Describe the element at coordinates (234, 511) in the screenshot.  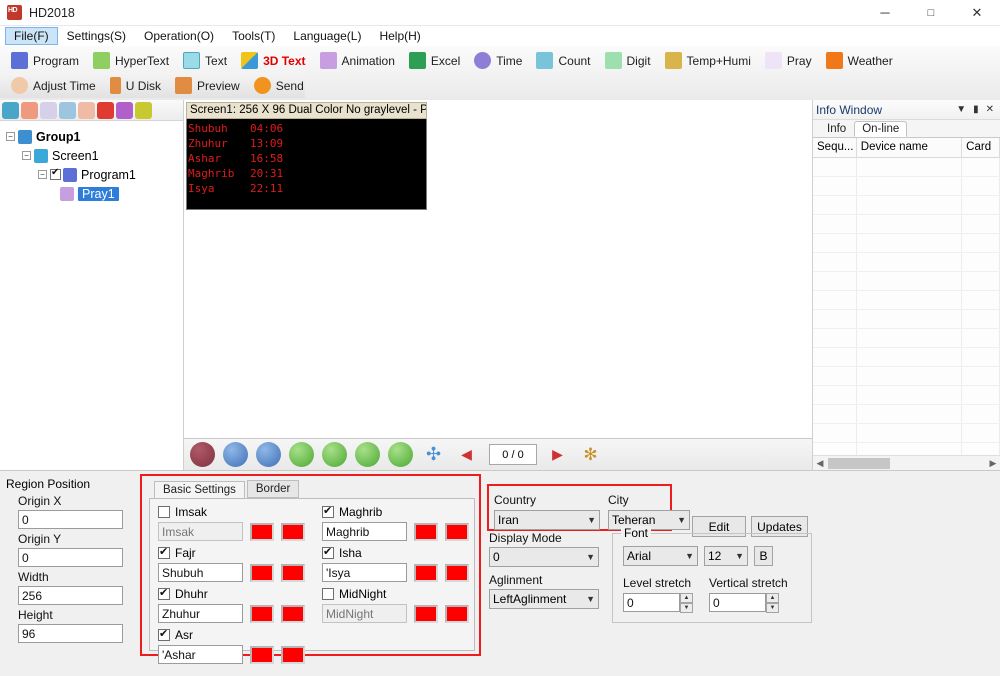
I see `prayer-imsak-checkbox-row: Imsak` at that location.